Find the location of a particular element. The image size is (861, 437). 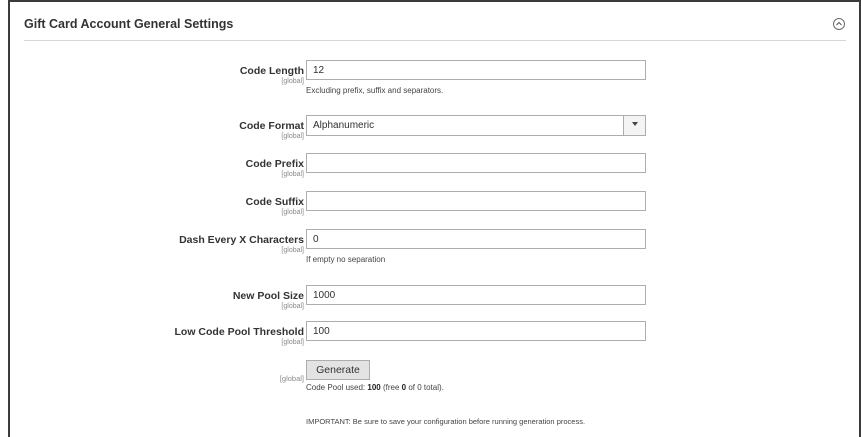

section-divider is located at coordinates (435, 40).